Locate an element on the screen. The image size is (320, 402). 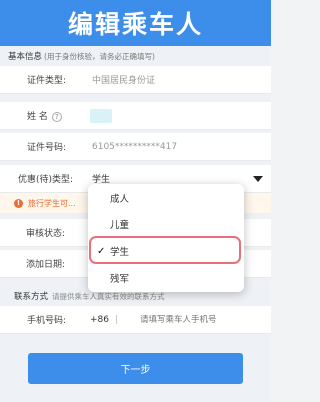
contact-title: 联系方式 is located at coordinates (31, 297).